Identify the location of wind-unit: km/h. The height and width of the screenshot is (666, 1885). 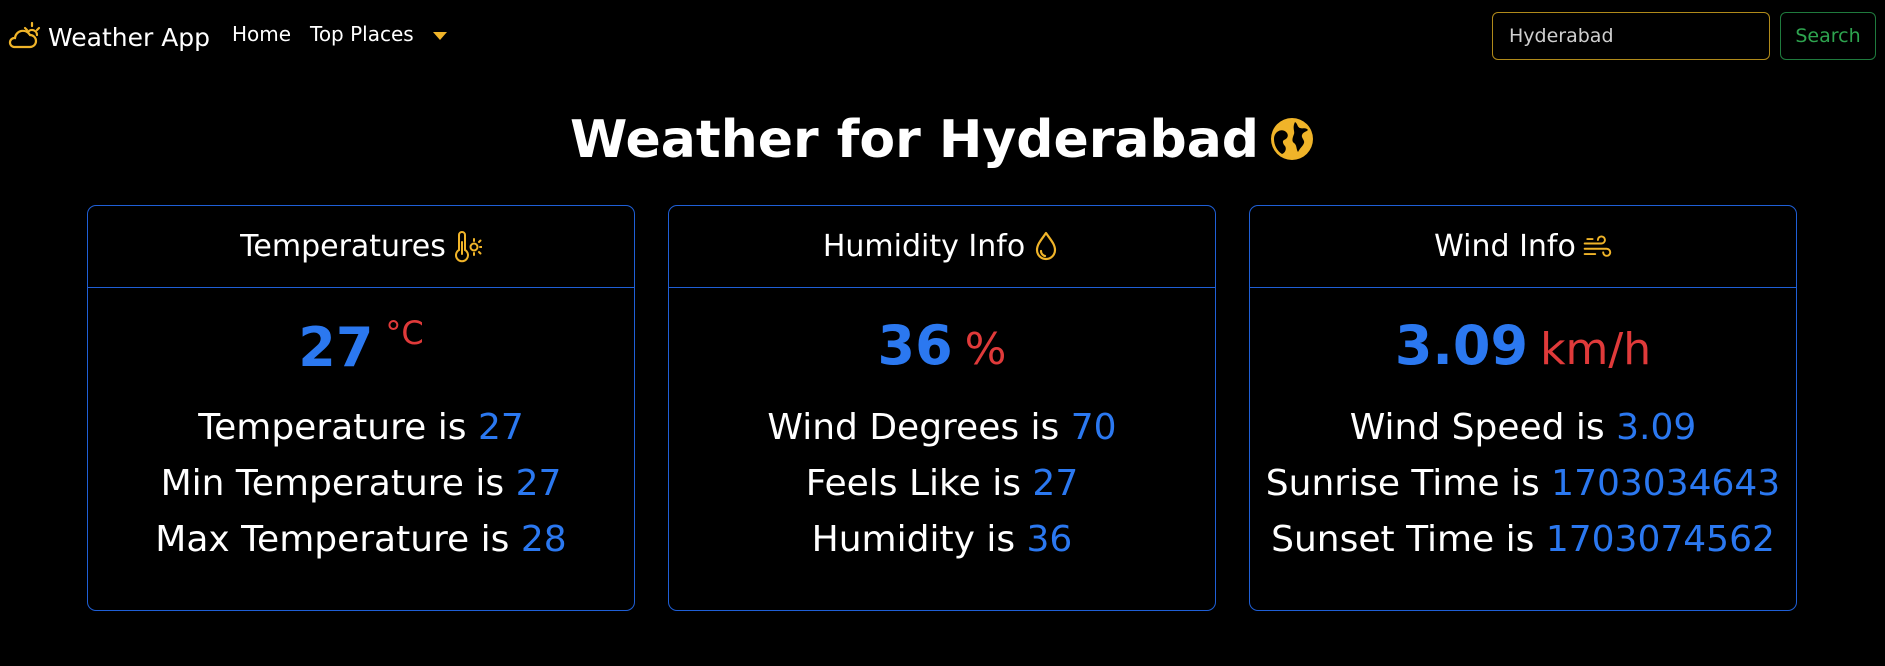
(1596, 349).